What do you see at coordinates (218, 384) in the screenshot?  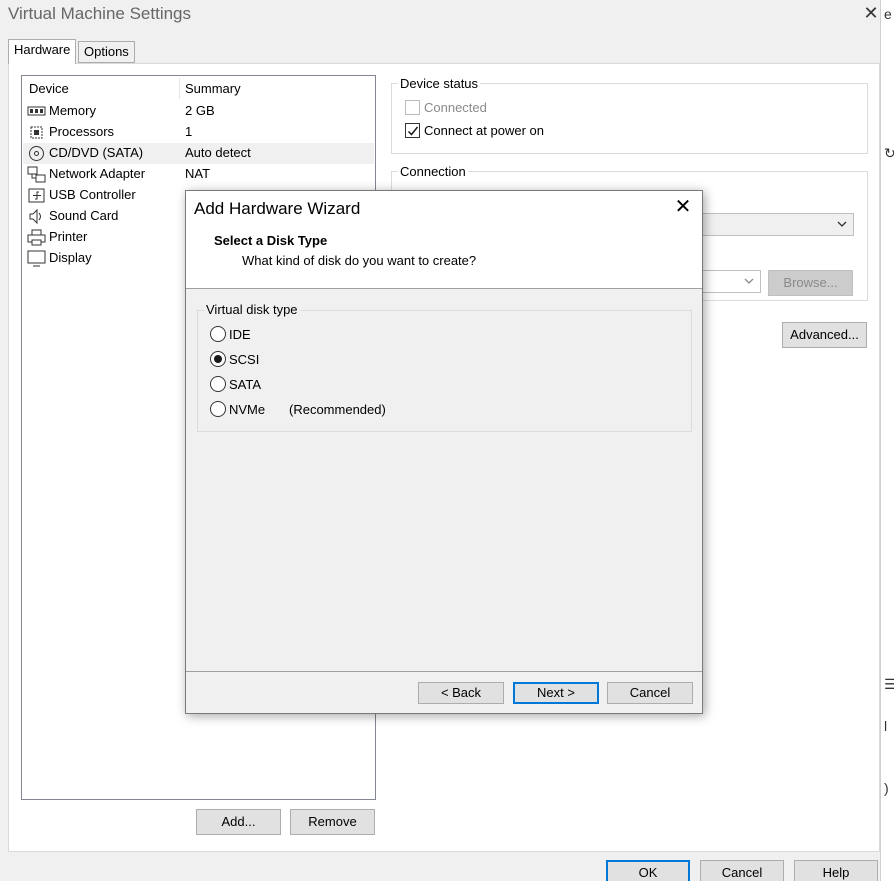 I see `radio-sata` at bounding box center [218, 384].